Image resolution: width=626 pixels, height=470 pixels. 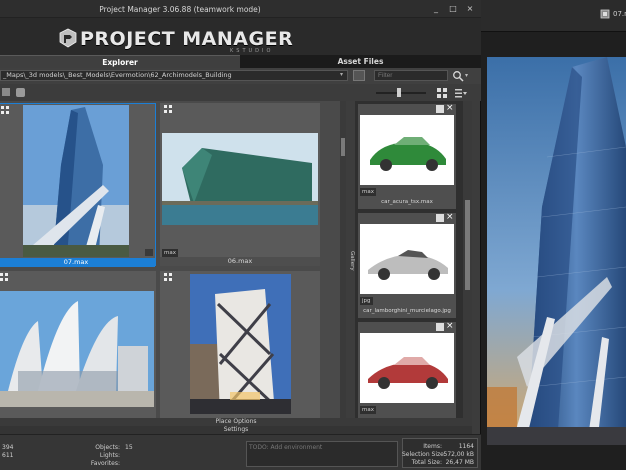 What do you see at coordinates (252, 51) in the screenshot?
I see `logo-subtitle: KSTUDIO` at bounding box center [252, 51].